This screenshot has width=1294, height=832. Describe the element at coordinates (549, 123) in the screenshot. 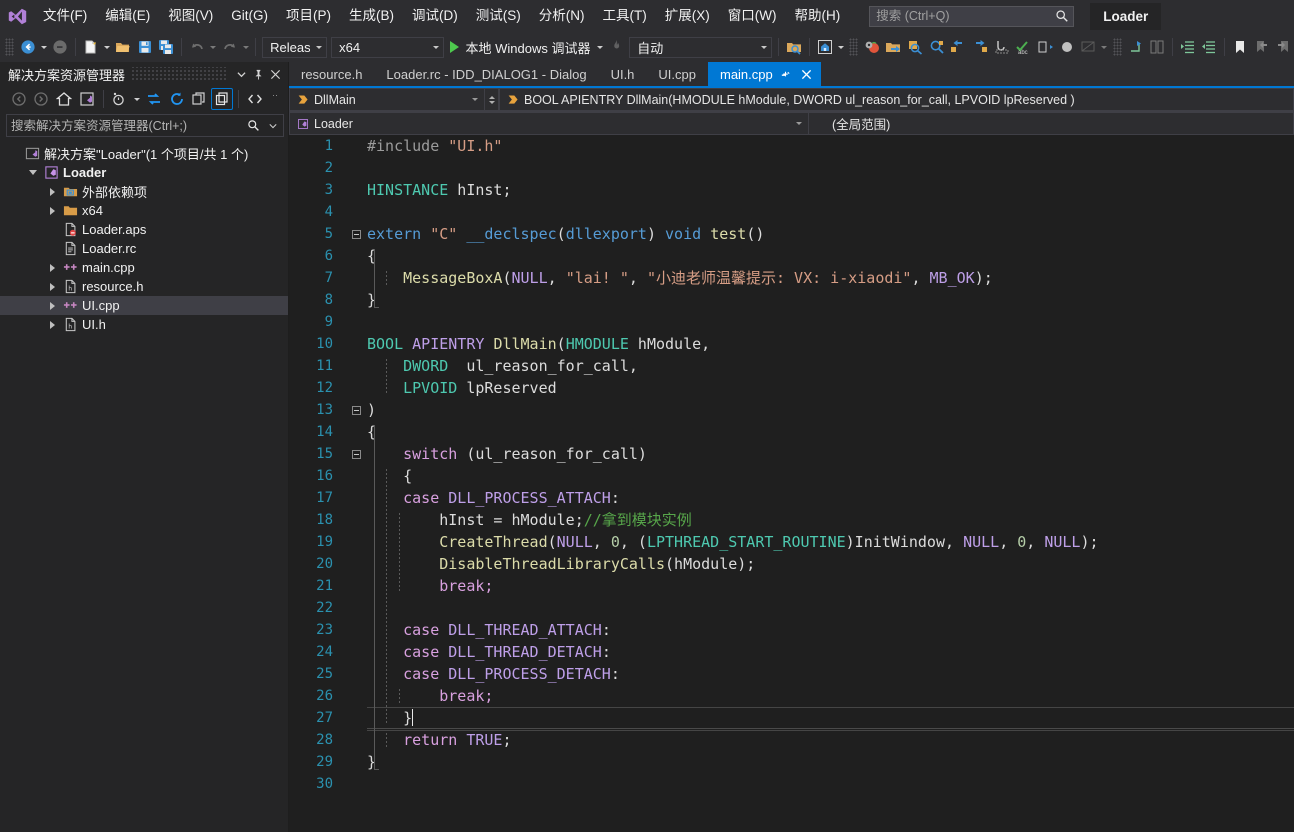

I see `project-scope-select: Loader` at that location.